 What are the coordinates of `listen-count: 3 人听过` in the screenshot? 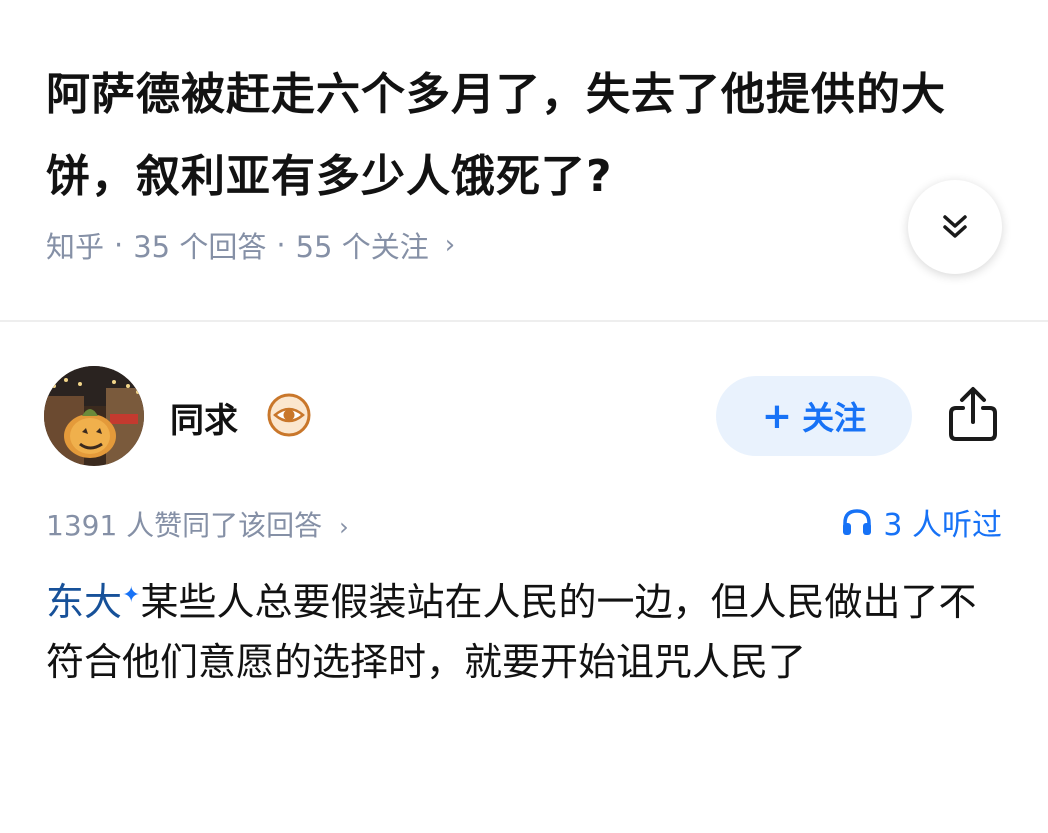 It's located at (921, 522).